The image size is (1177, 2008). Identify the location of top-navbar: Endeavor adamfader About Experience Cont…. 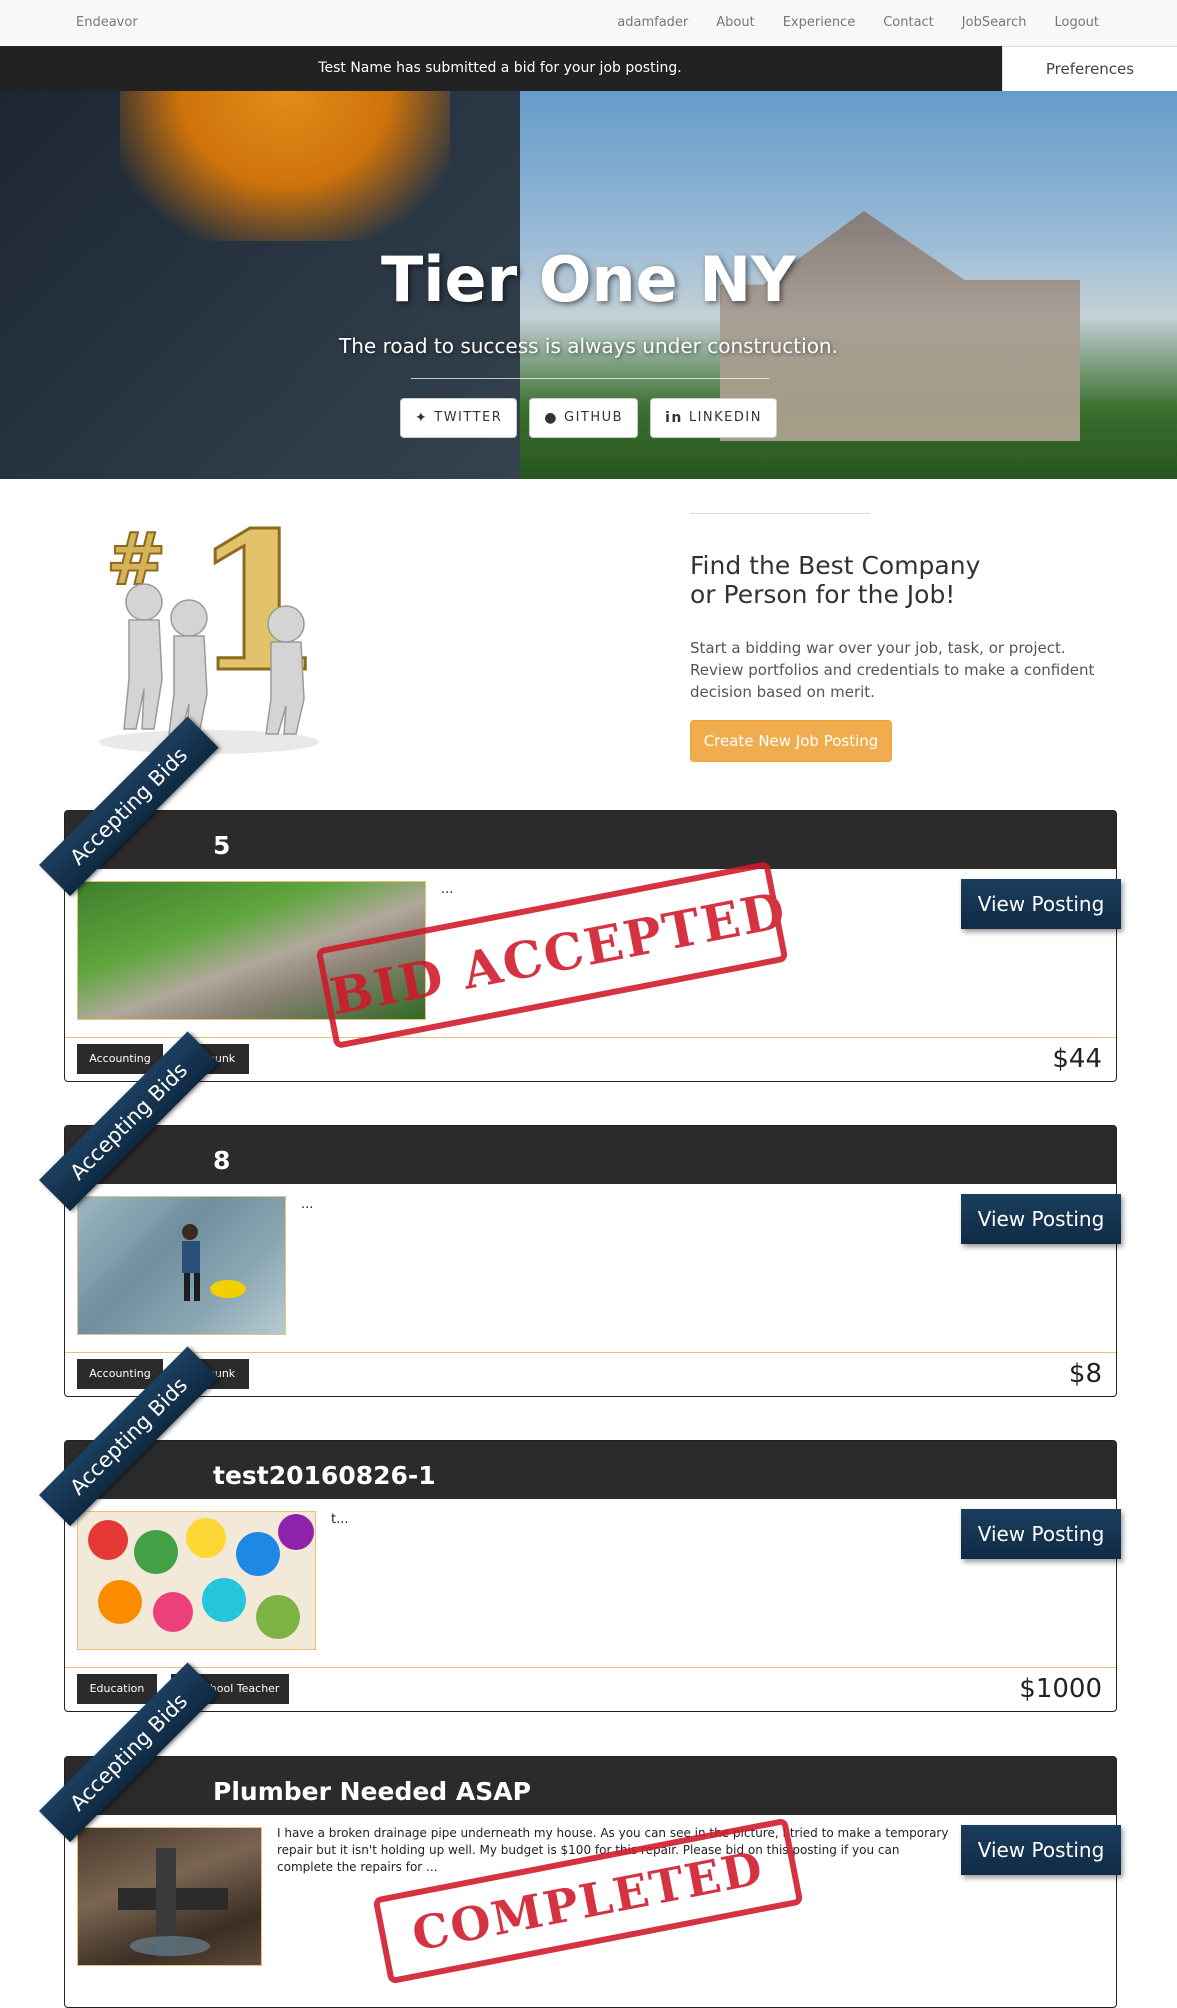
(588, 23).